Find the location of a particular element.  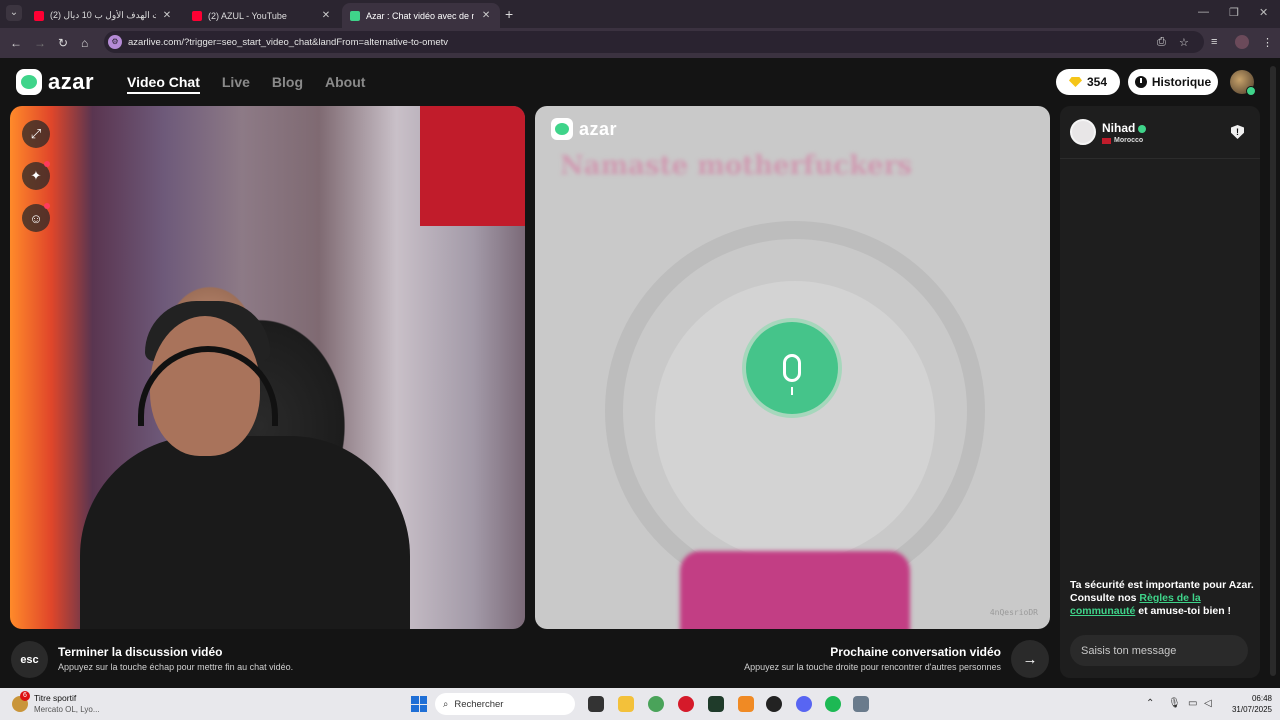

nav-live: Live is located at coordinates (236, 84).